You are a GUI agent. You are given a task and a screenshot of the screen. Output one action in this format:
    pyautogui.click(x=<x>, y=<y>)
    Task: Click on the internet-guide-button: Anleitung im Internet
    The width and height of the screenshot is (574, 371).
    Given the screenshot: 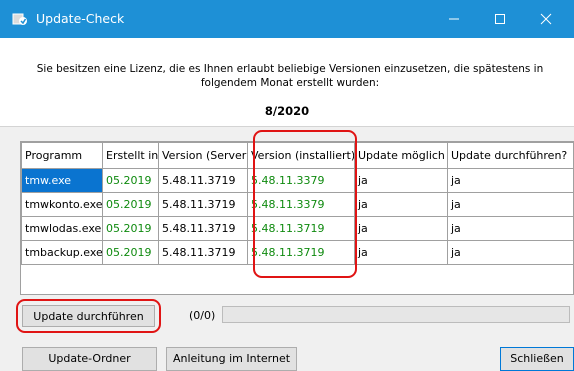 What is the action you would take?
    pyautogui.click(x=231, y=359)
    